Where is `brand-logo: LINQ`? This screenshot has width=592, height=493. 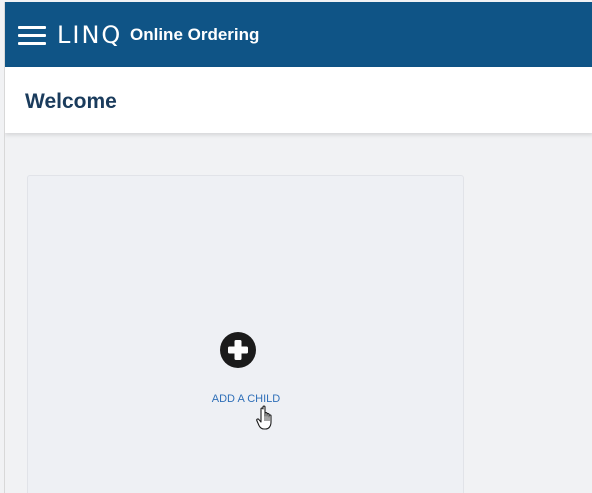
brand-logo: LINQ is located at coordinates (90, 35).